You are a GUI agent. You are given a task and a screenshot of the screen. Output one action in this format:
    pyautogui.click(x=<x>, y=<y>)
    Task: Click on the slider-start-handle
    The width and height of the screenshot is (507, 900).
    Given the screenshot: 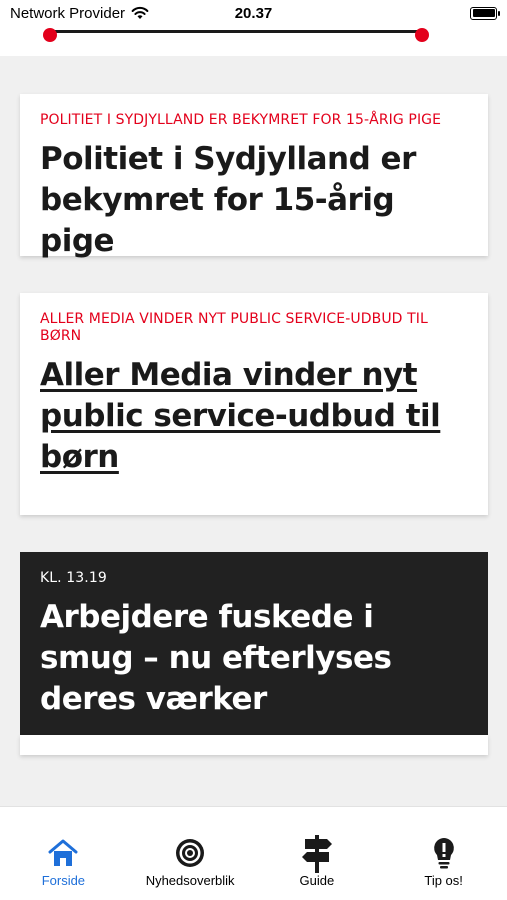 What is the action you would take?
    pyautogui.click(x=50, y=35)
    